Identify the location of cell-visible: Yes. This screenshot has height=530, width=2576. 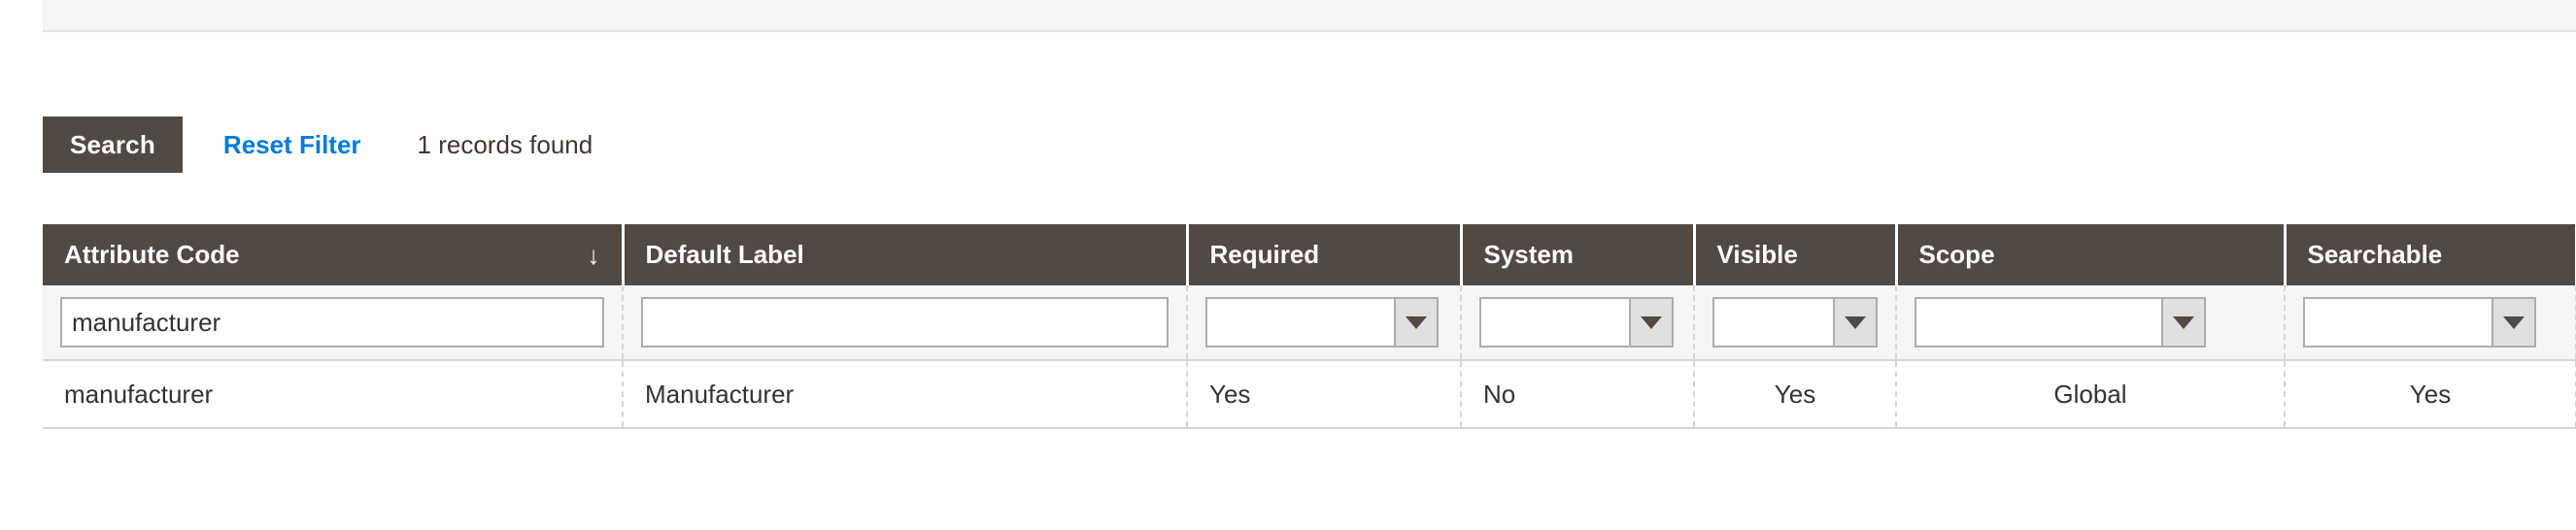
(1795, 394).